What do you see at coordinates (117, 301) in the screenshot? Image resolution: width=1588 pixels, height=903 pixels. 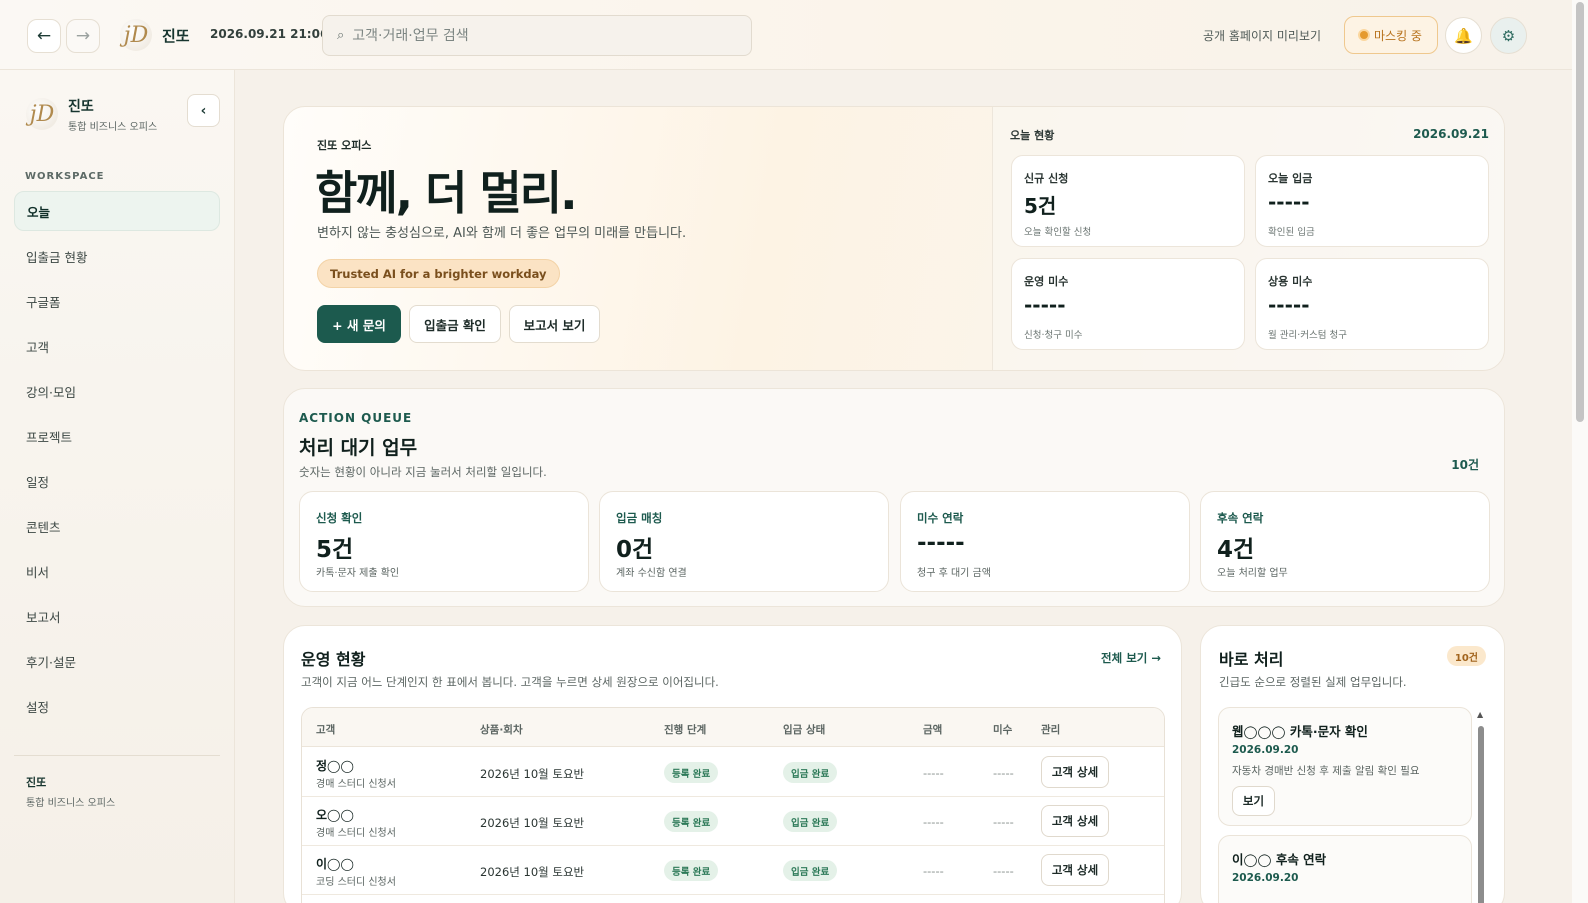 I see `sidebar-item-google-forms: 구글폼` at bounding box center [117, 301].